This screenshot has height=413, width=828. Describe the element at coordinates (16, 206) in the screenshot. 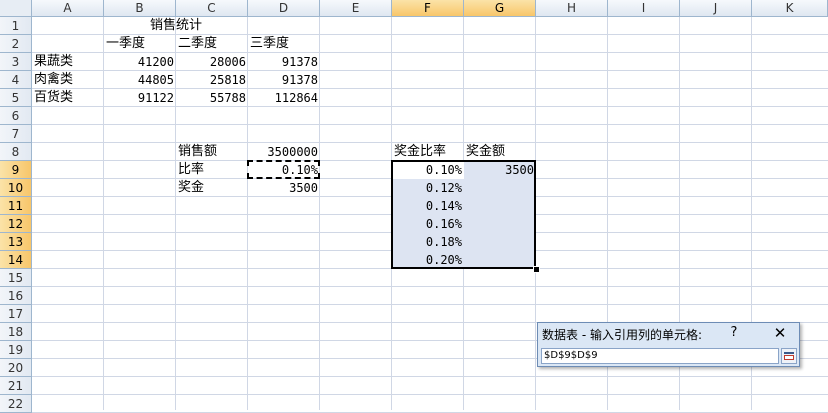

I see `row-header-11: 11` at that location.